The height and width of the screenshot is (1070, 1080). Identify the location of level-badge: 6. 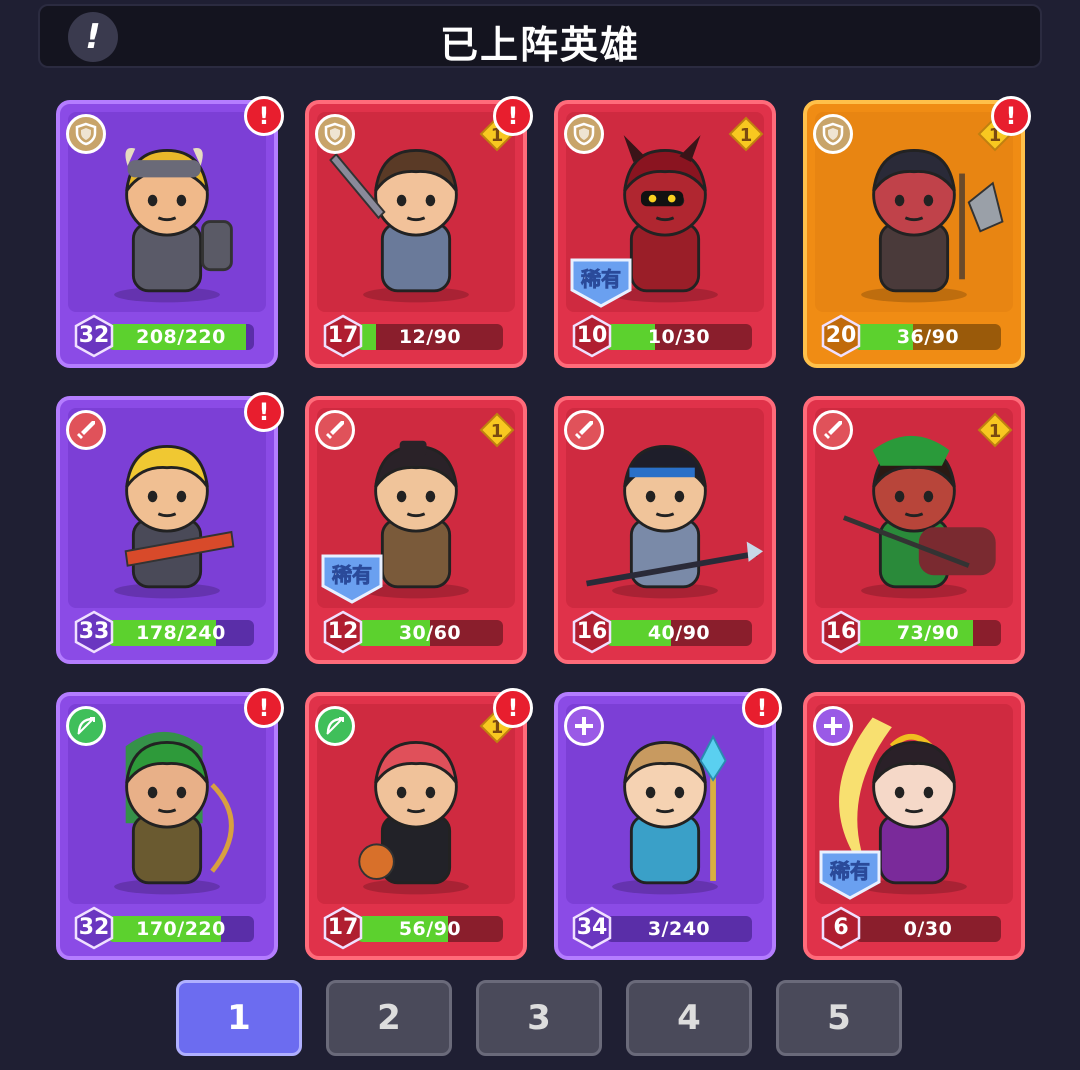
(841, 928).